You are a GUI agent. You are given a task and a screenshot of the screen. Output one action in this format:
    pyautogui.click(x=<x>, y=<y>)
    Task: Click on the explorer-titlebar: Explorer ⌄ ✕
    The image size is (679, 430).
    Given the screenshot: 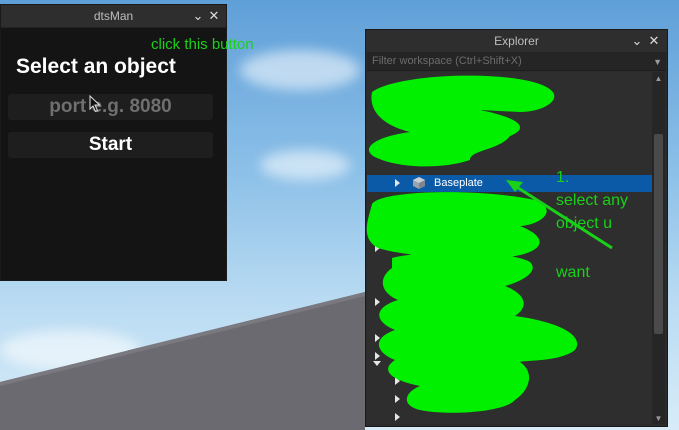 What is the action you would take?
    pyautogui.click(x=516, y=41)
    